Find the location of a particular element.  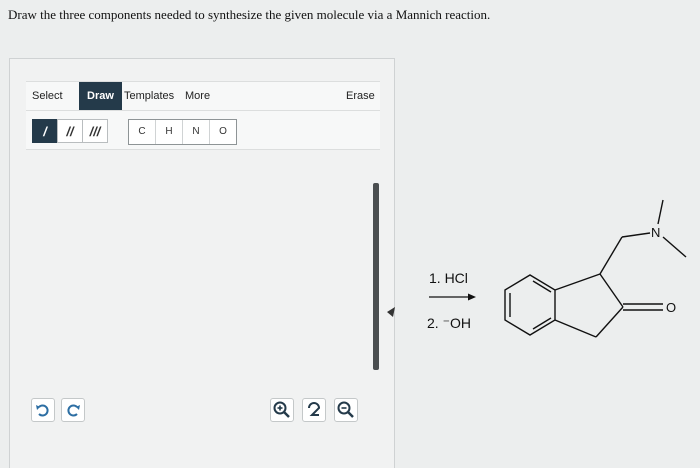

tab-draw: Draw is located at coordinates (100, 96).